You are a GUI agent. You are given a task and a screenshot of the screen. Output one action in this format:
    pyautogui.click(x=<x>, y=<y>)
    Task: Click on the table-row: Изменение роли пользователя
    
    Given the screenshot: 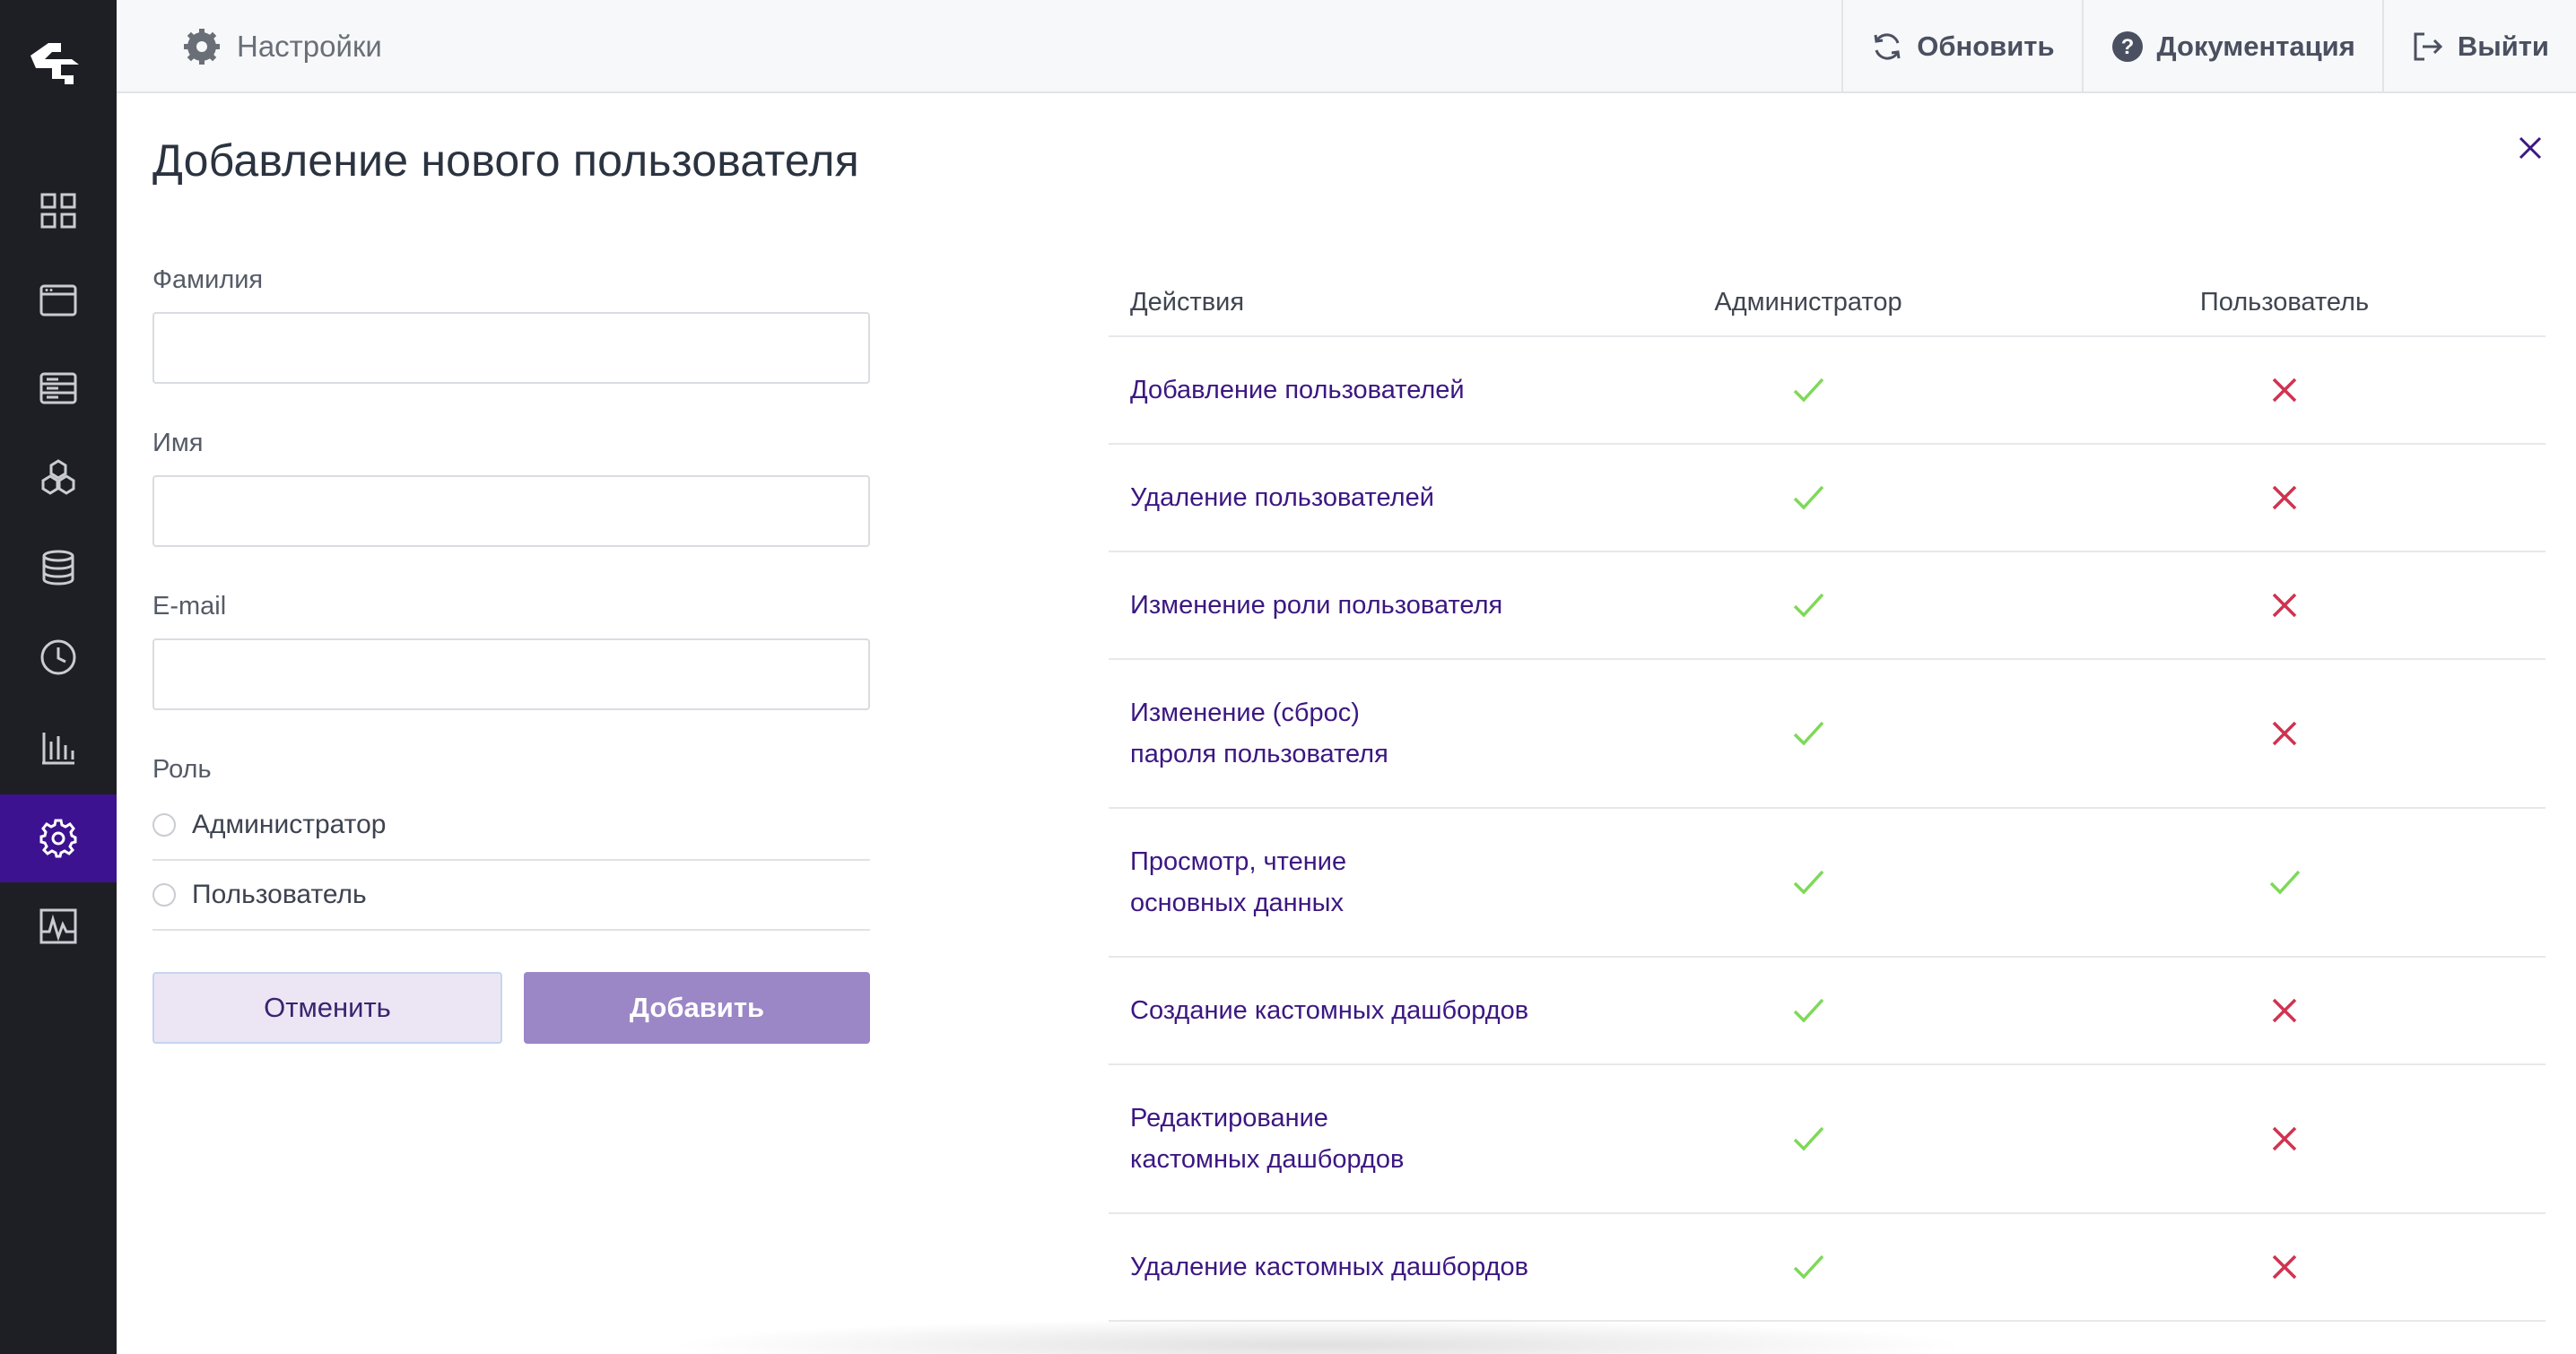 What is the action you would take?
    pyautogui.click(x=1827, y=606)
    